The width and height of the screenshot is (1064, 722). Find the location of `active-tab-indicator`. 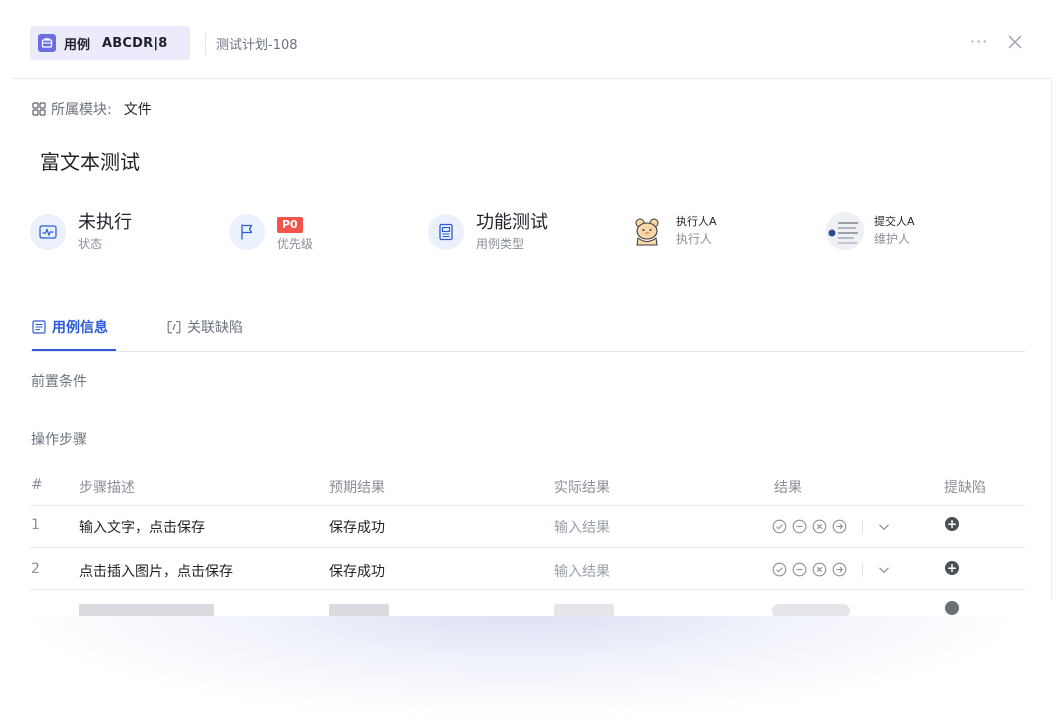

active-tab-indicator is located at coordinates (74, 350).